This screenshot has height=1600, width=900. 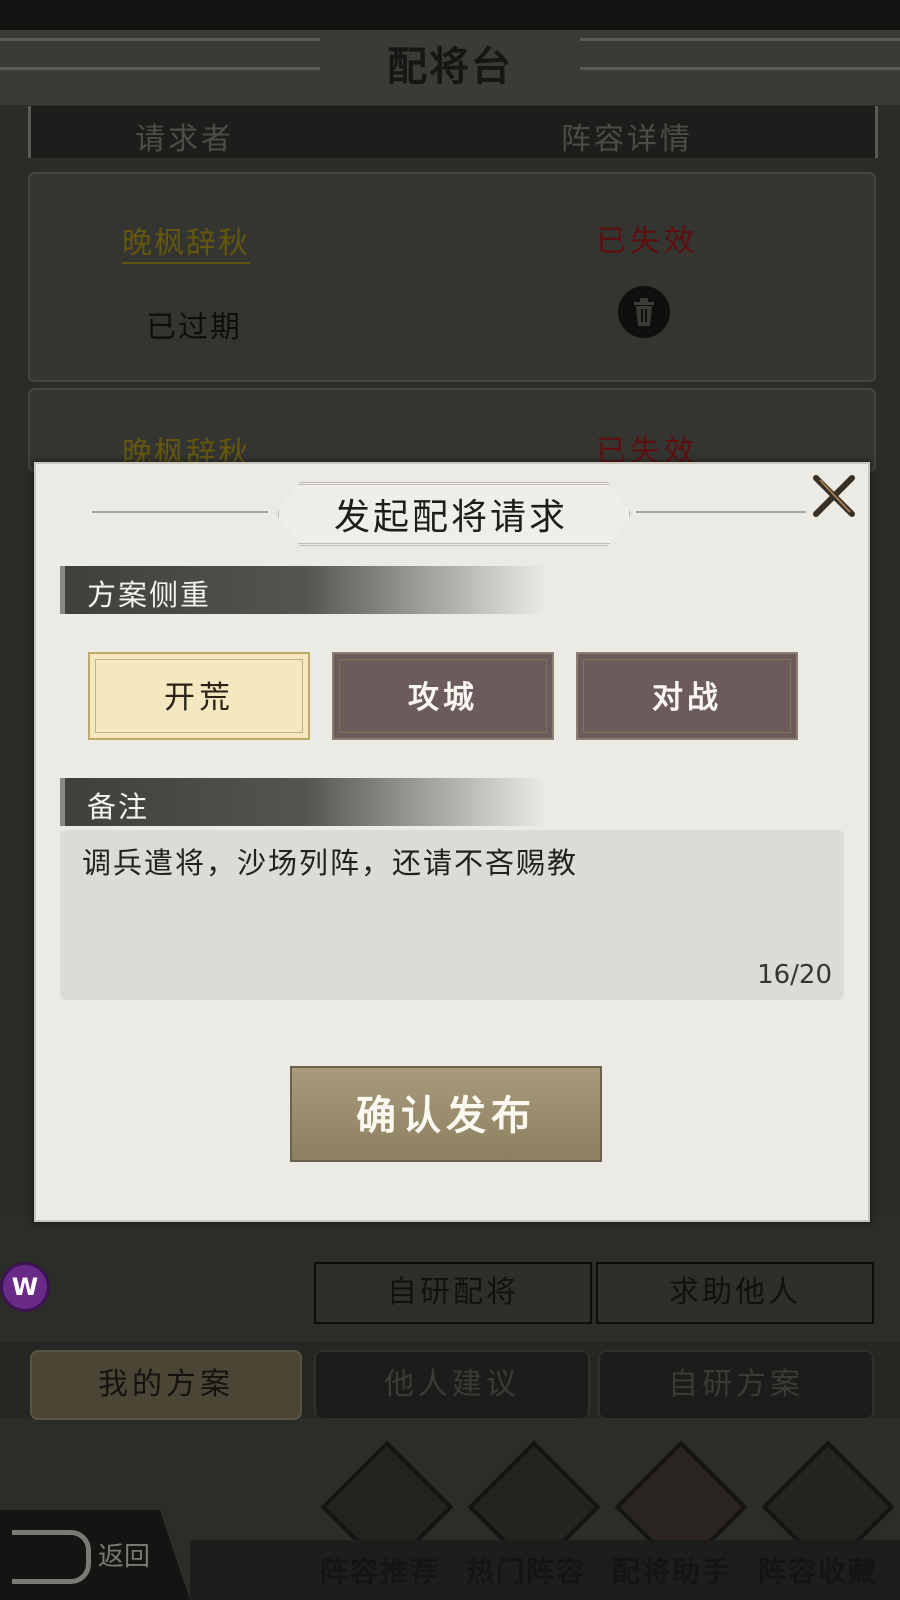 I want to click on dialog-title: 发起配将请求, so click(x=450, y=517).